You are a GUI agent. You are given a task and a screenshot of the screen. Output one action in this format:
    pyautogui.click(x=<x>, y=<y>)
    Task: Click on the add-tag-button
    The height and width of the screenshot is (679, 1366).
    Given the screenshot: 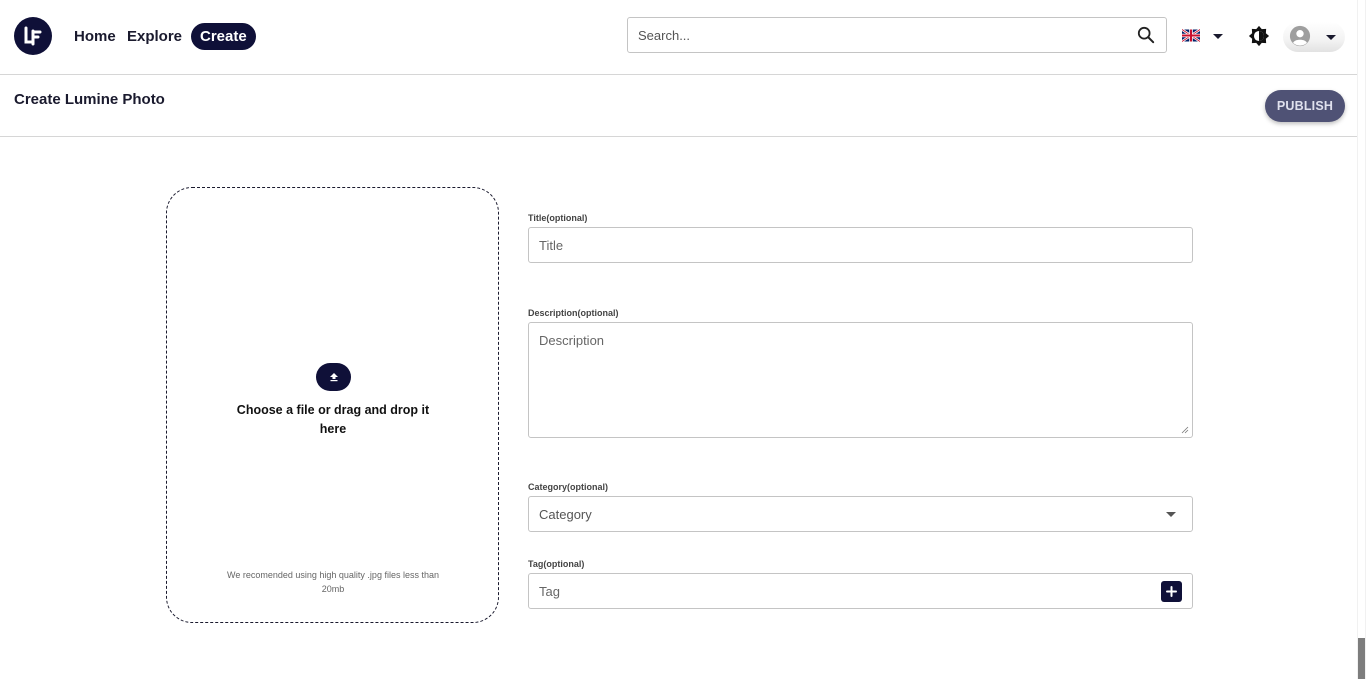 What is the action you would take?
    pyautogui.click(x=1171, y=591)
    